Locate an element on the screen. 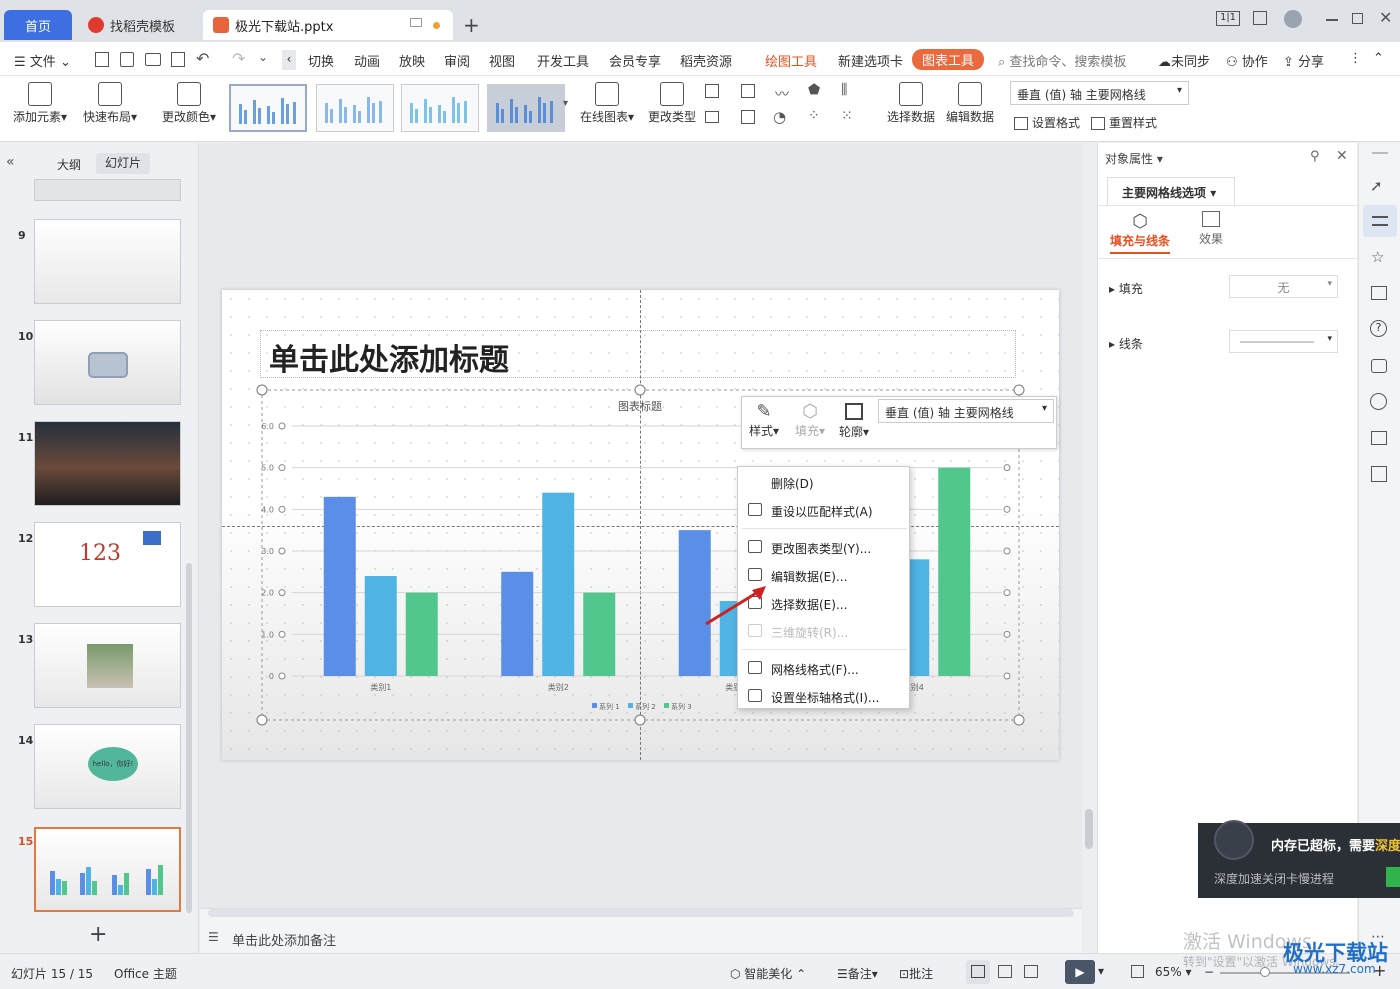  reading-view-icon is located at coordinates (1031, 971).